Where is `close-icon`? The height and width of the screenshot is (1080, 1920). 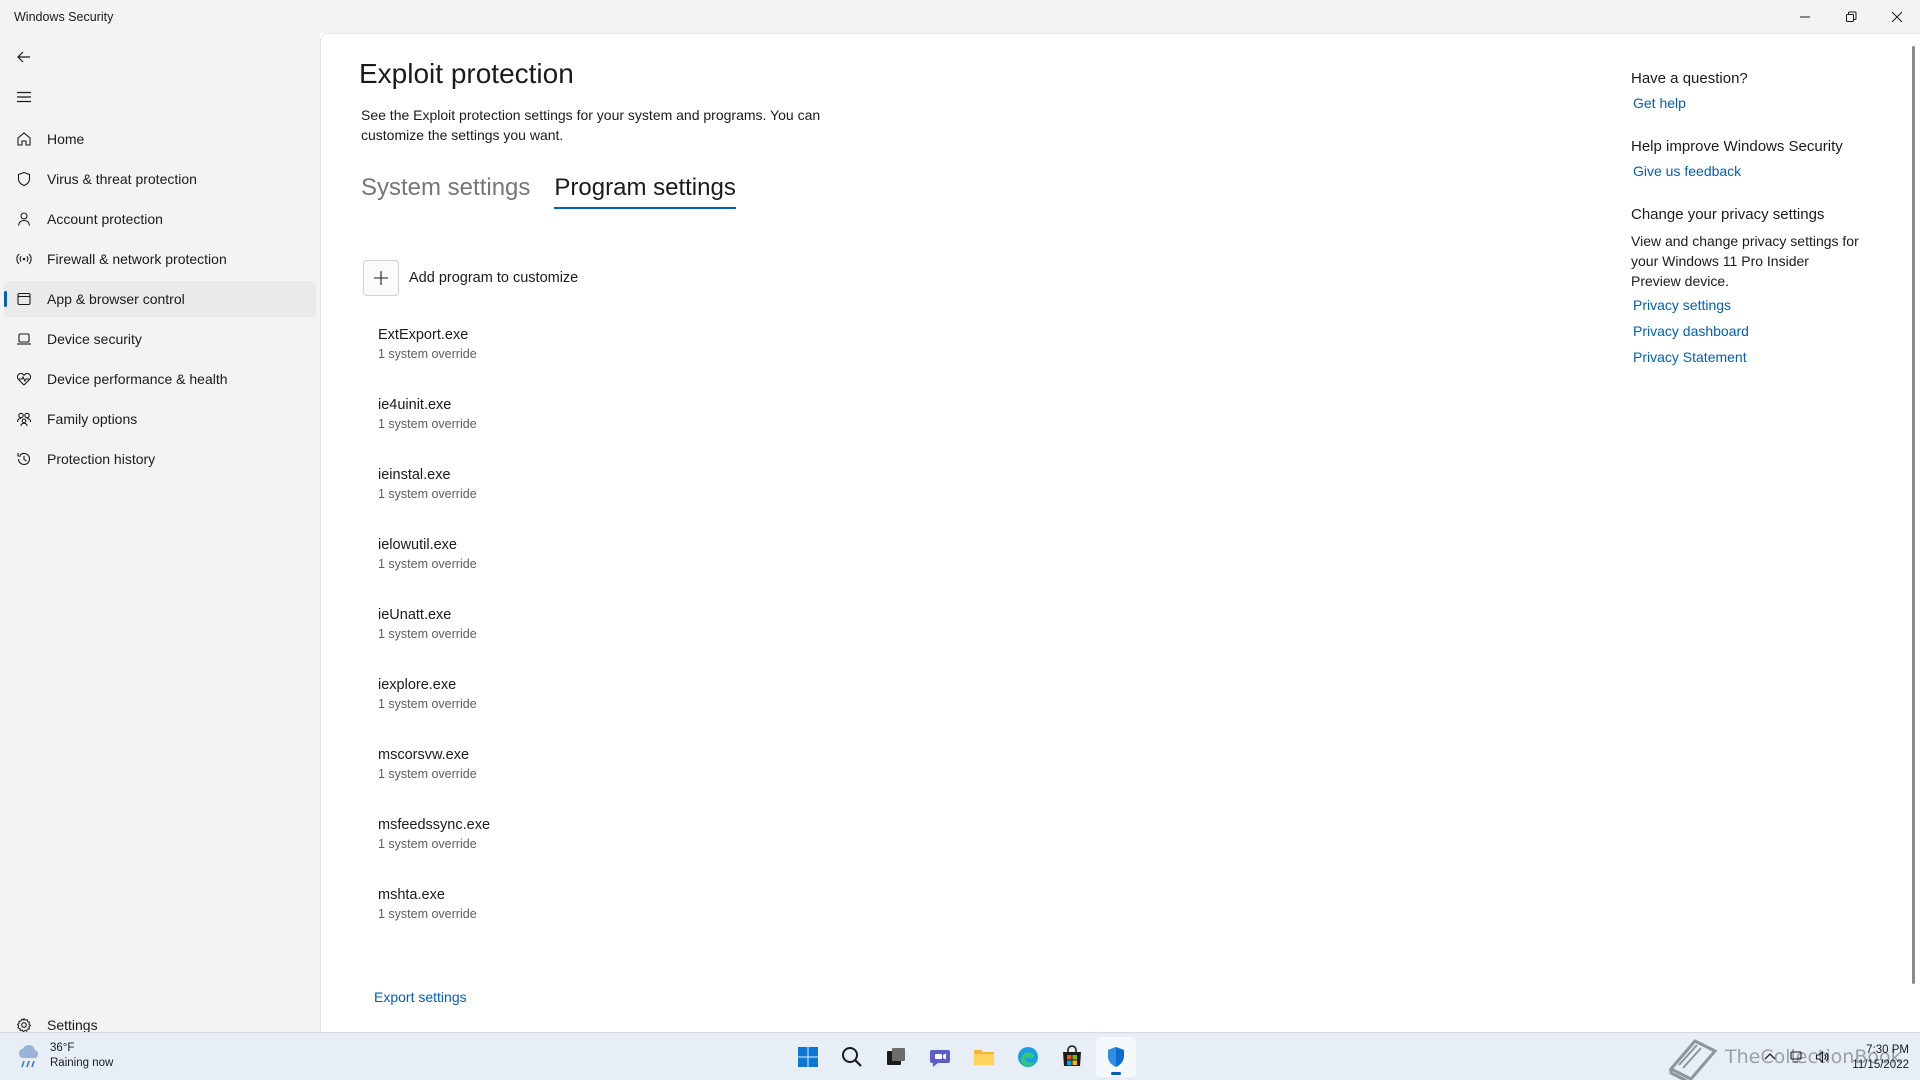
close-icon is located at coordinates (1897, 16).